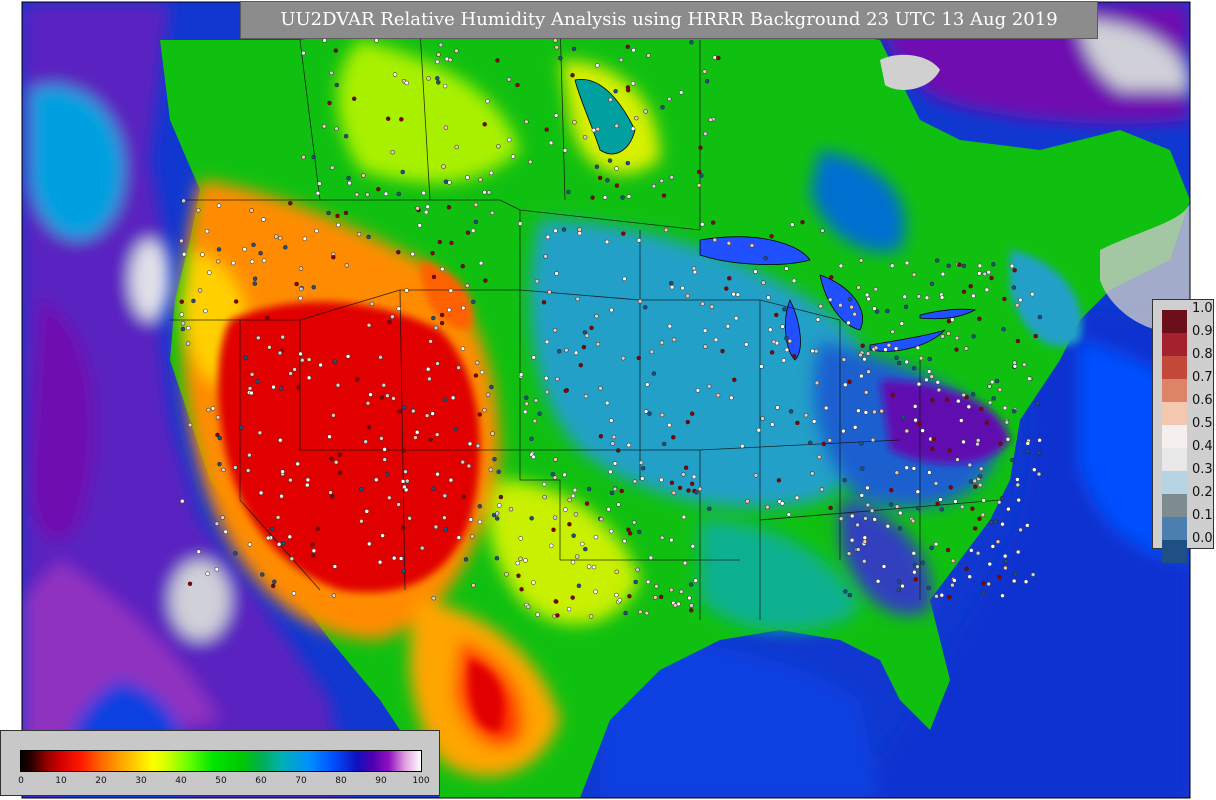 This screenshot has height=800, width=1216. Describe the element at coordinates (1183, 431) in the screenshot. I see `station-value-legend: 1.0 0.9 0.8 0.7 0.6 0.5 0.4 0.3 0.2 0.1 0.0` at that location.